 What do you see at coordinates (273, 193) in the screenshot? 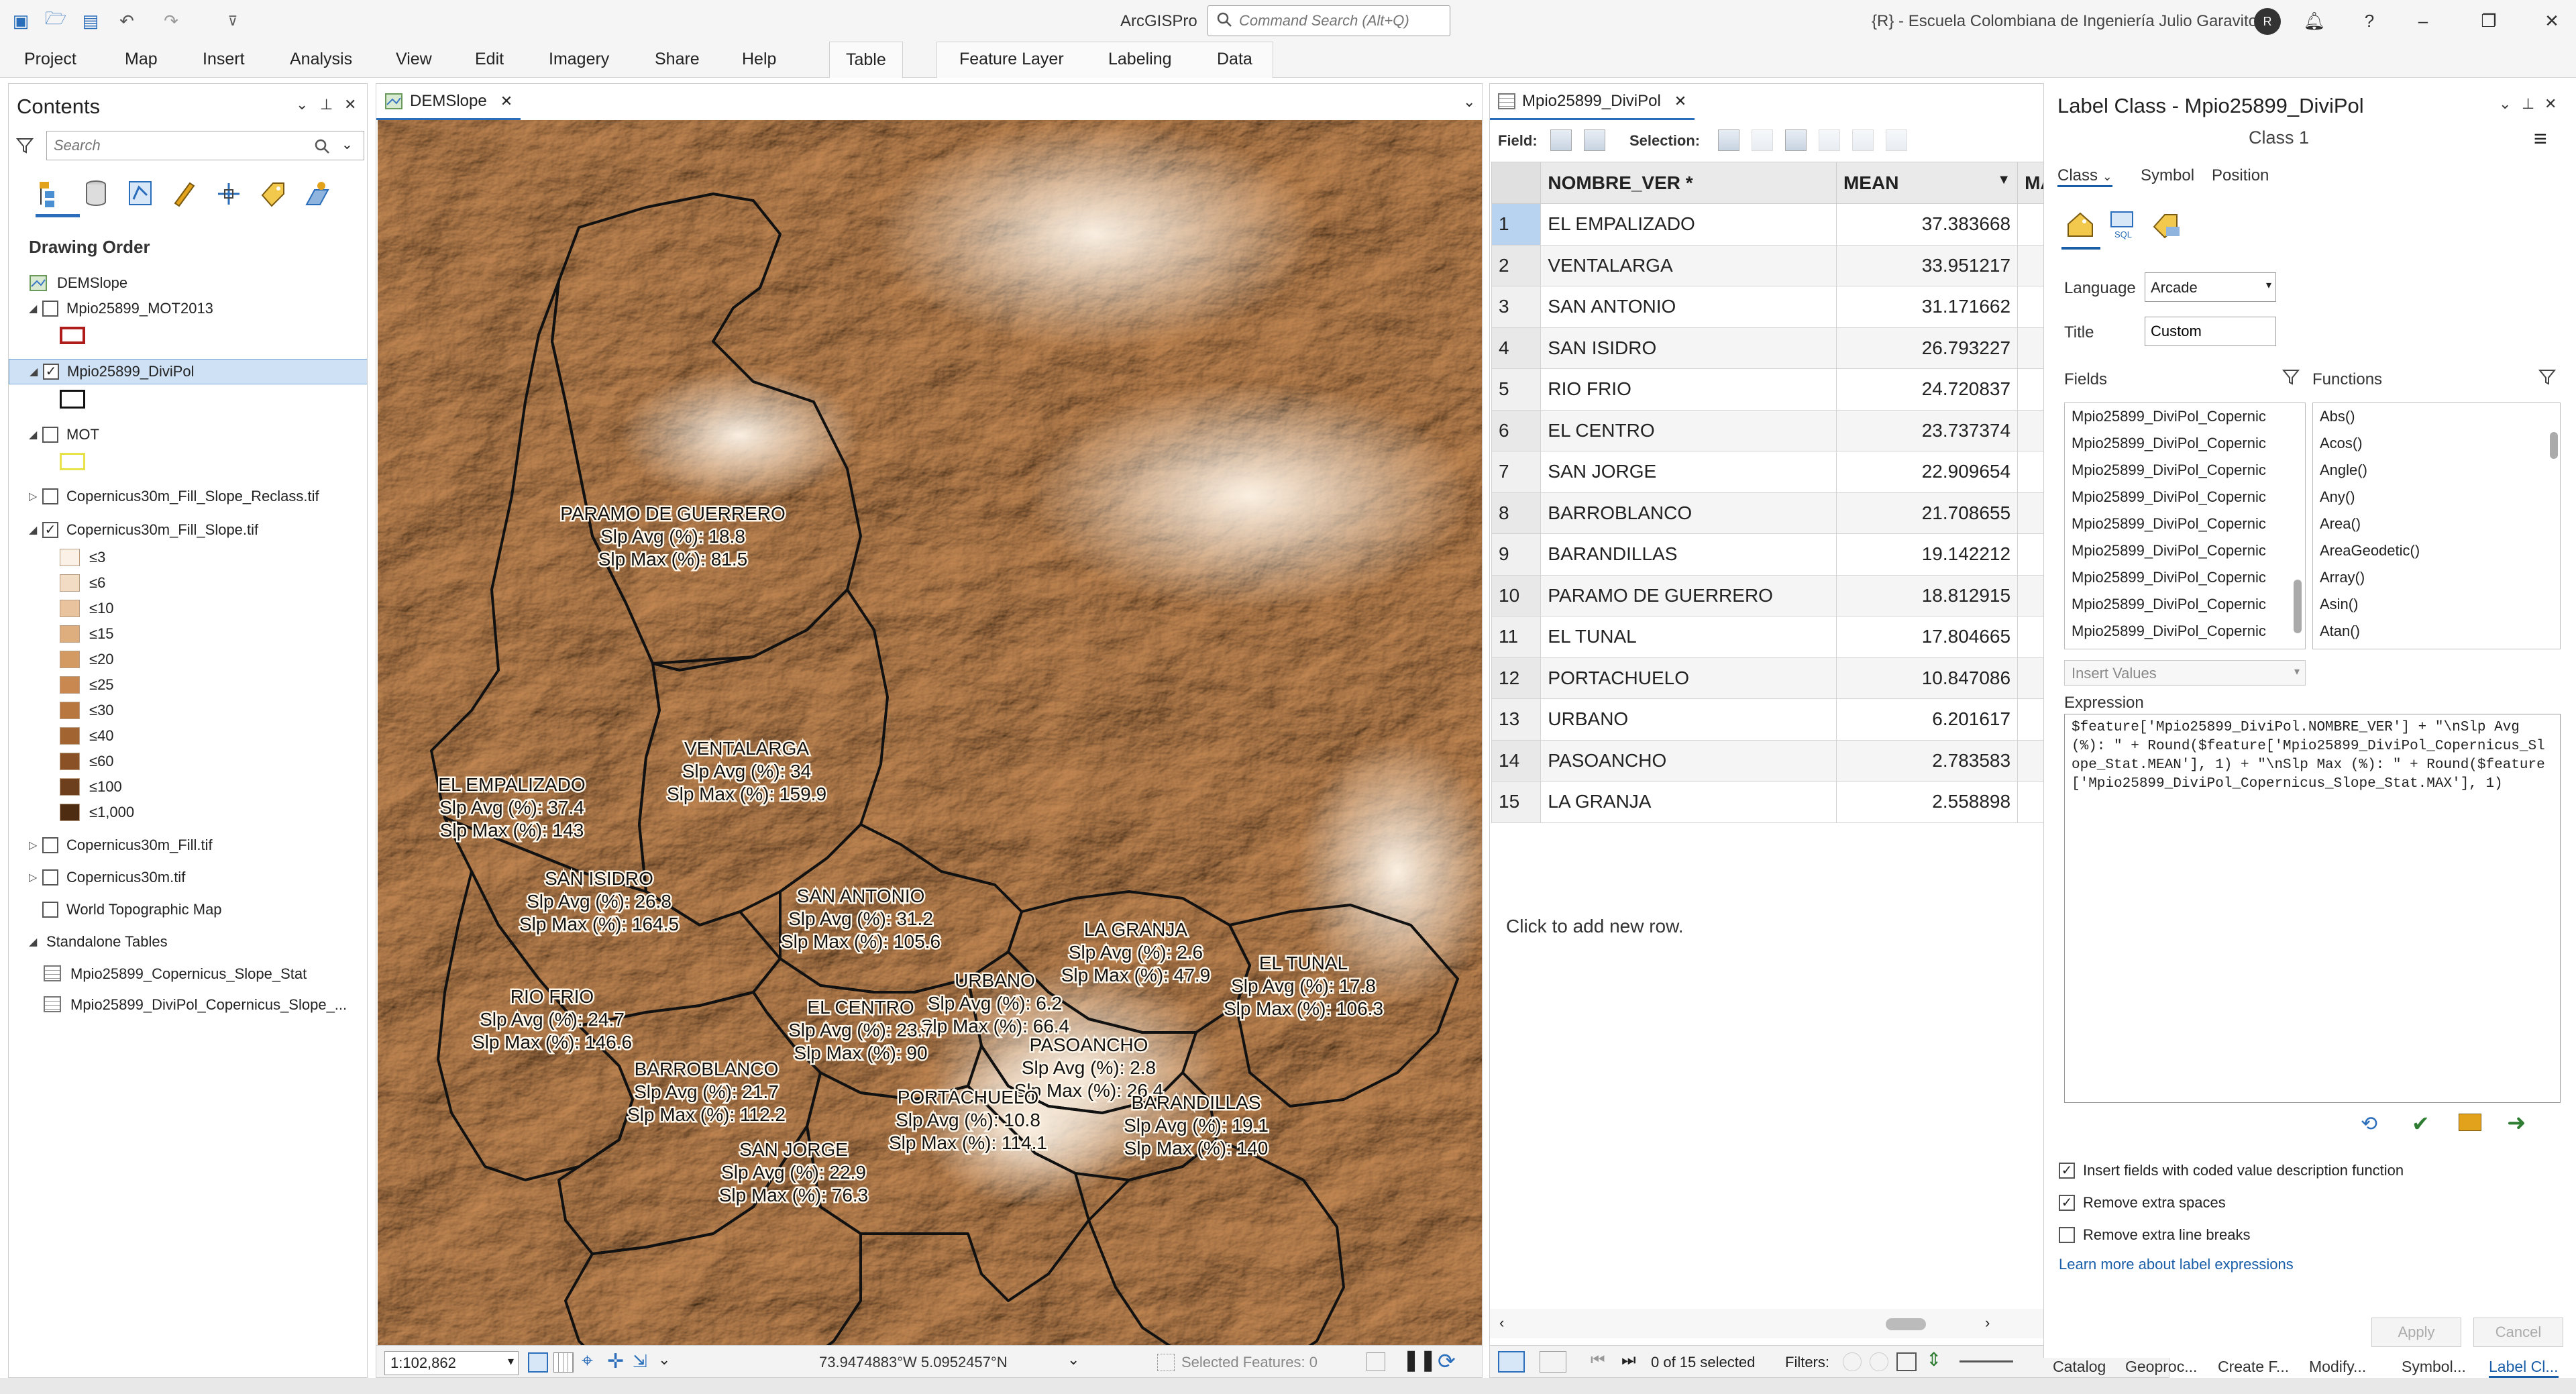
I see `list-by-labeling-icon` at bounding box center [273, 193].